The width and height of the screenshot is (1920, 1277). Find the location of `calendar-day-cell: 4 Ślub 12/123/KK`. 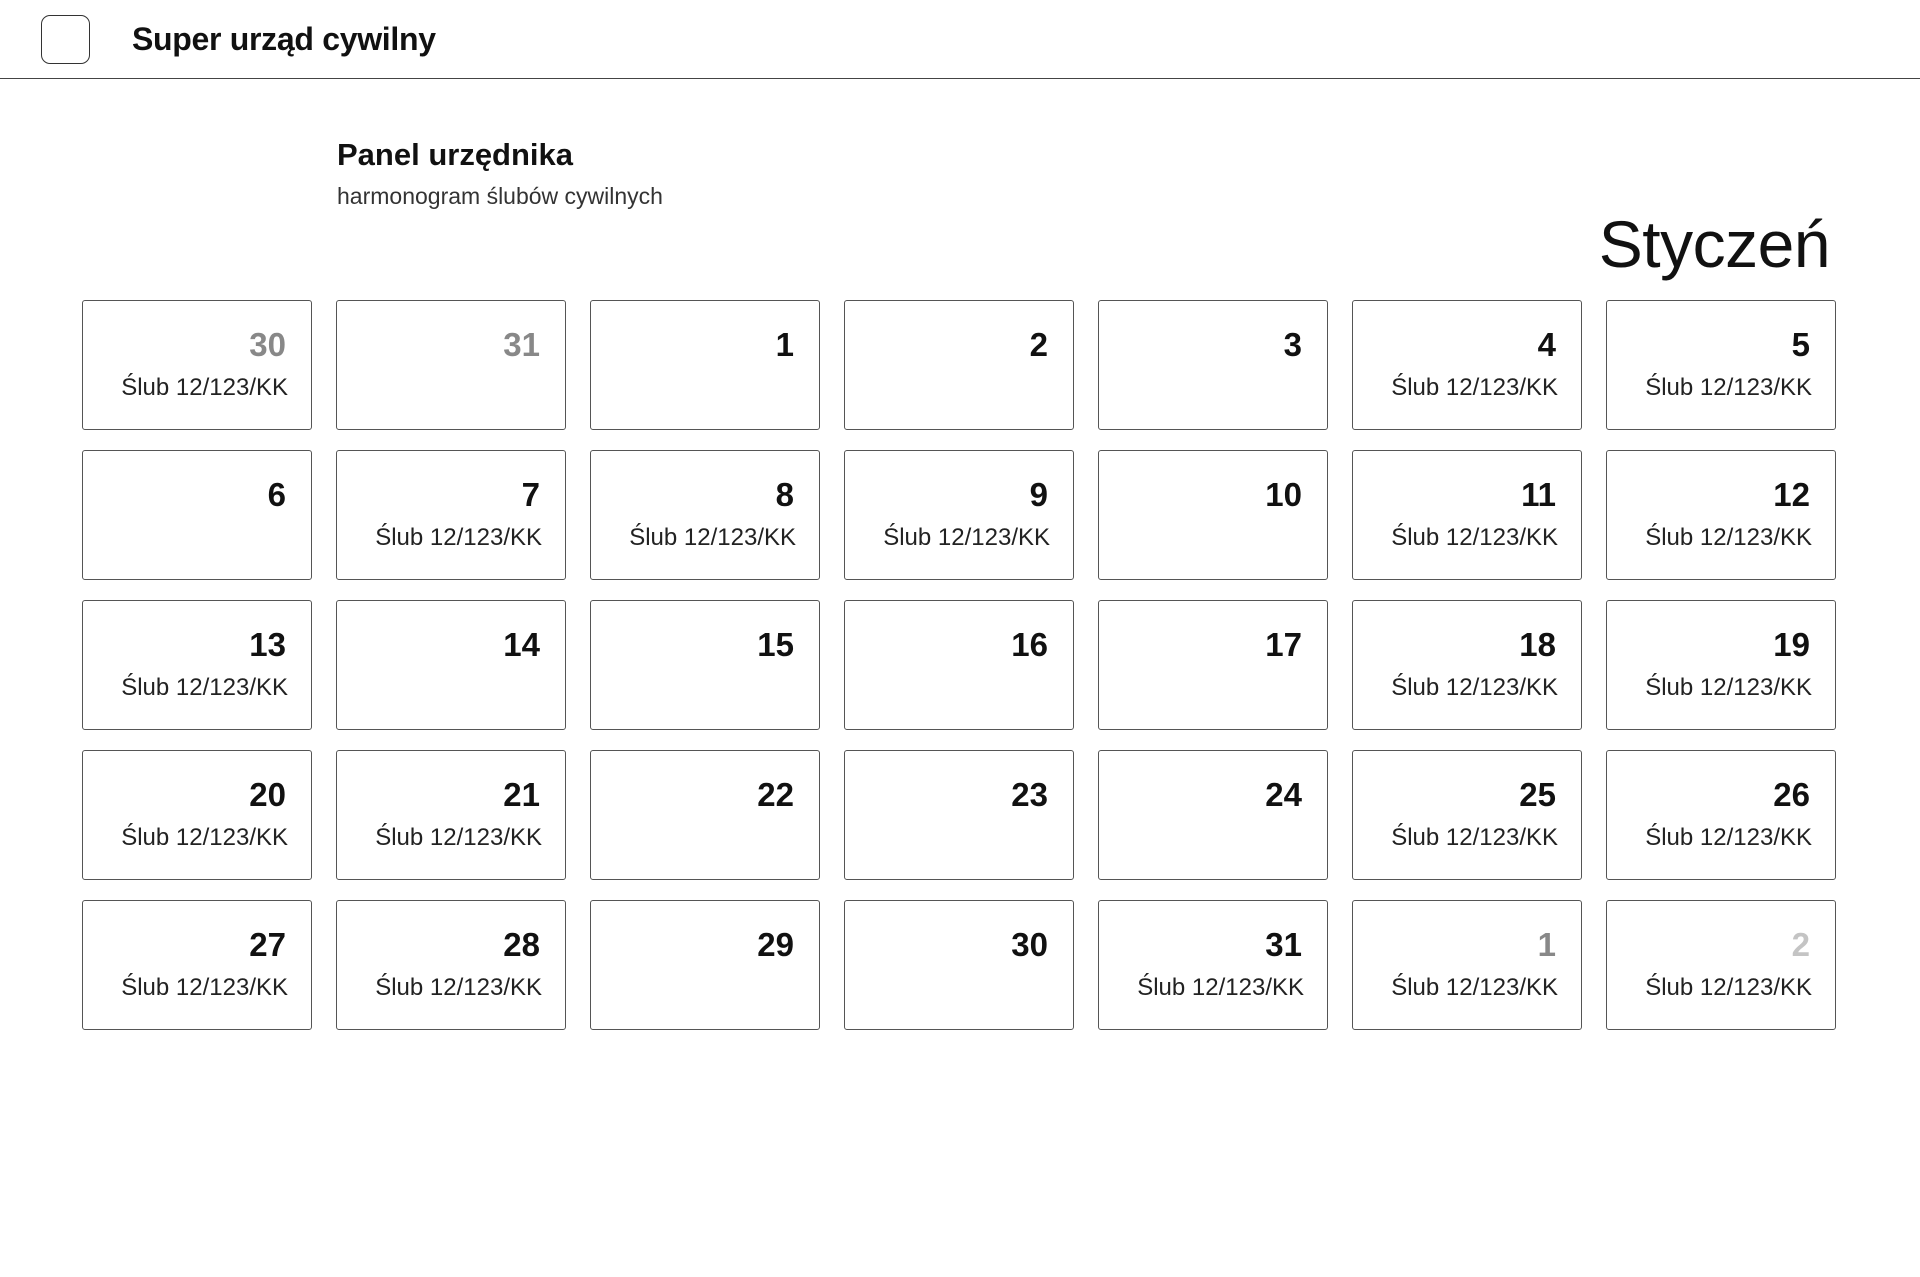

calendar-day-cell: 4 Ślub 12/123/KK is located at coordinates (1467, 365).